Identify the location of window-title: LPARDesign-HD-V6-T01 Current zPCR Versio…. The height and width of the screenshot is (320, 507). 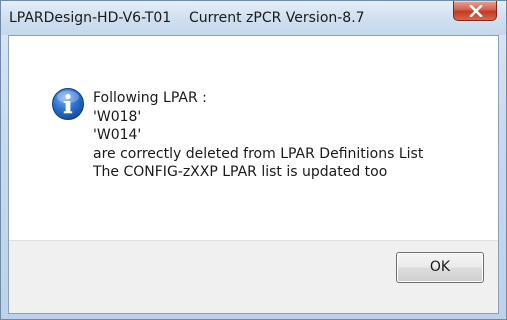
(187, 18).